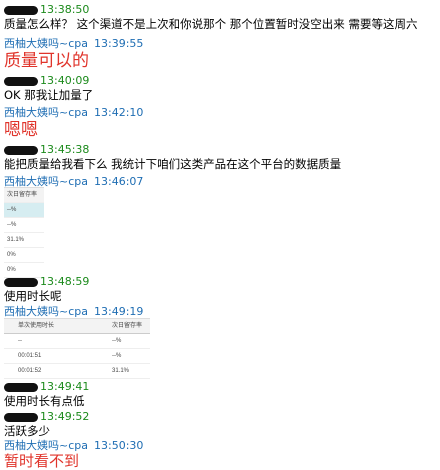 This screenshot has height=470, width=440. I want to click on message-incoming: 13:45:38 能把质量给我看下么 我统计下咱们这类产品在这个平台的数据质量, so click(172, 157).